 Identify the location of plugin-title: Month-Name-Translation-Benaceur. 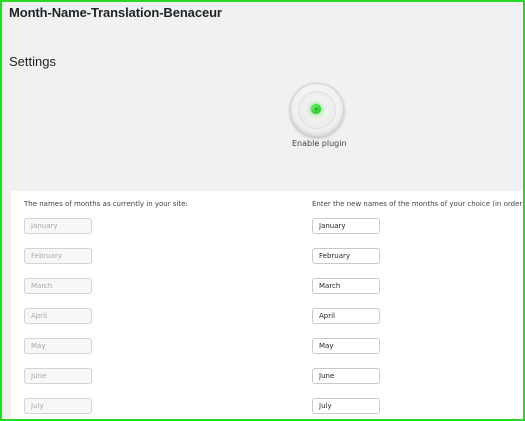
(115, 12).